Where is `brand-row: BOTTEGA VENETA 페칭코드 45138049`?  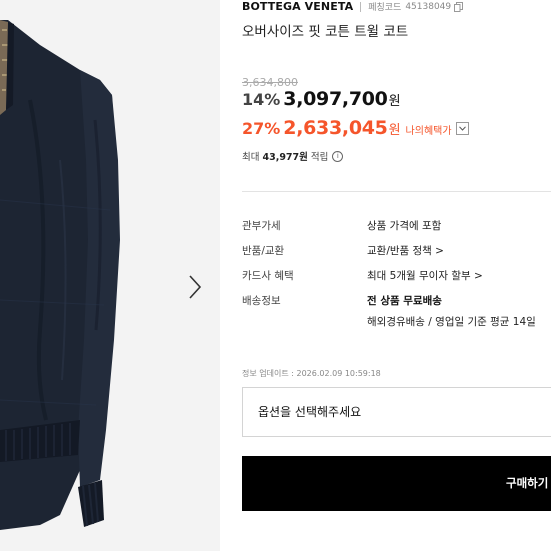
brand-row: BOTTEGA VENETA 페칭코드 45138049 is located at coordinates (353, 8).